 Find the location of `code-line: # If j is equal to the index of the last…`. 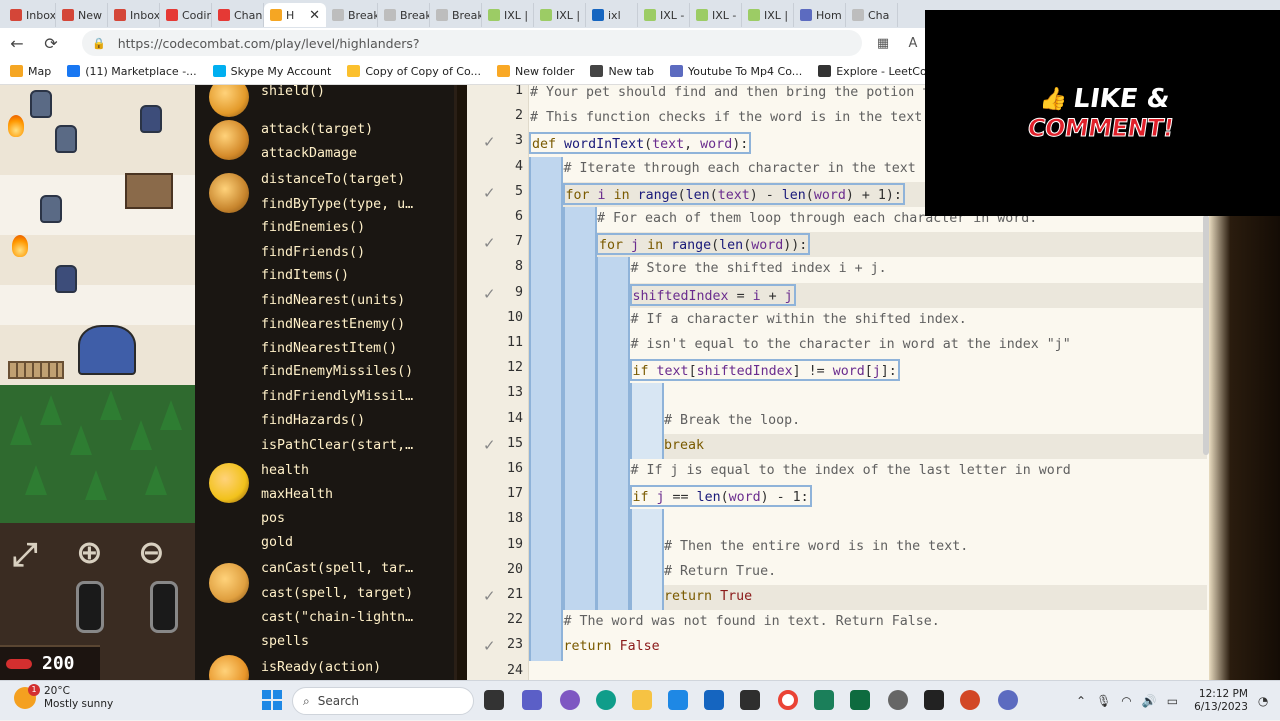

code-line: # If j is equal to the index of the last… is located at coordinates (851, 471).